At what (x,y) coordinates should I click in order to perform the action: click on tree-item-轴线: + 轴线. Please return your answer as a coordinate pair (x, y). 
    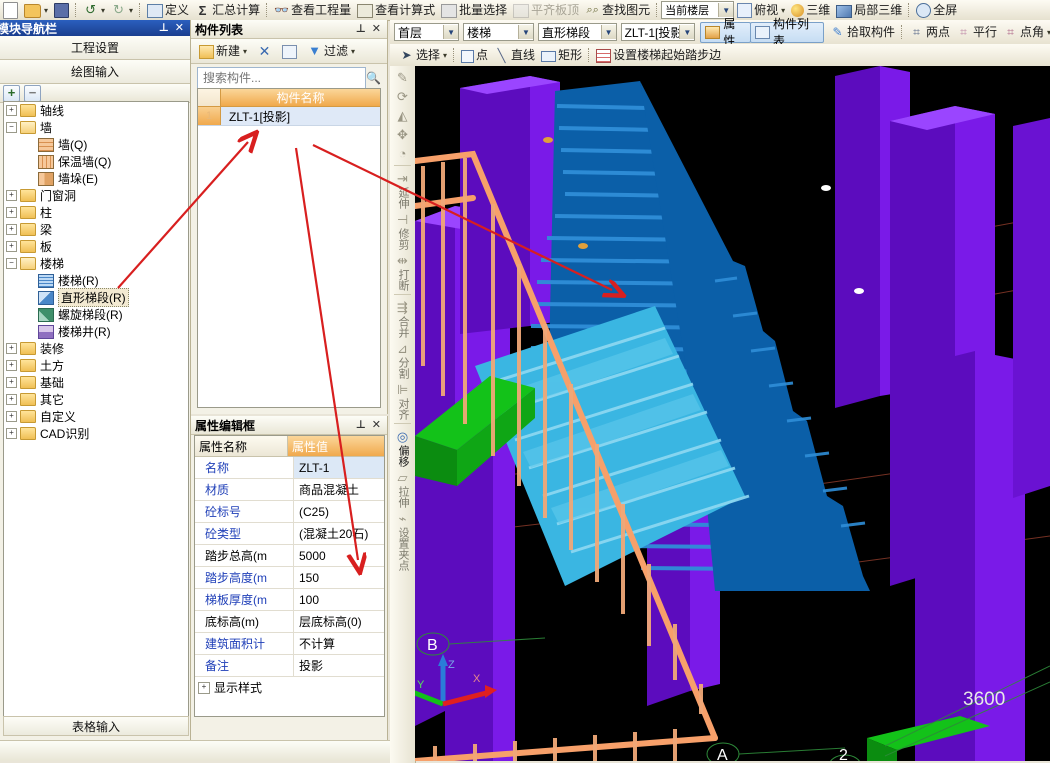
    Looking at the image, I should click on (96, 110).